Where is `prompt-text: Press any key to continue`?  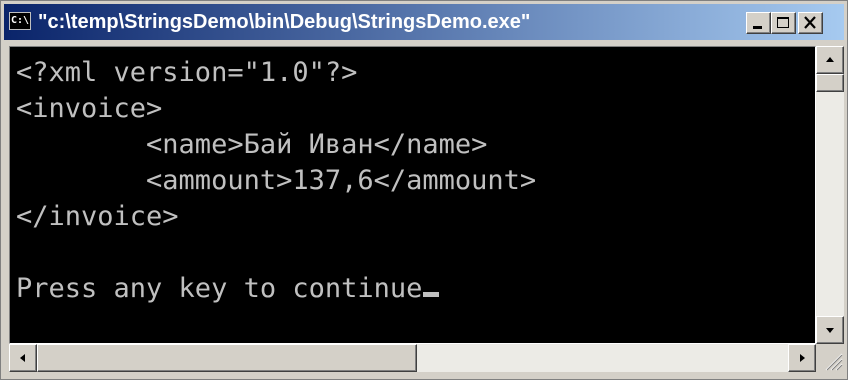 prompt-text: Press any key to continue is located at coordinates (219, 288).